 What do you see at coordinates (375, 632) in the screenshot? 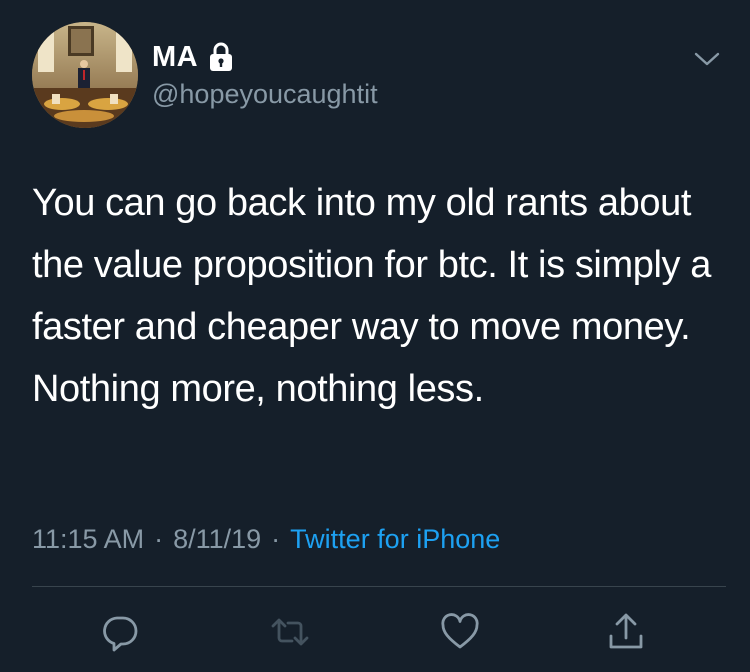
I see `action-bar` at bounding box center [375, 632].